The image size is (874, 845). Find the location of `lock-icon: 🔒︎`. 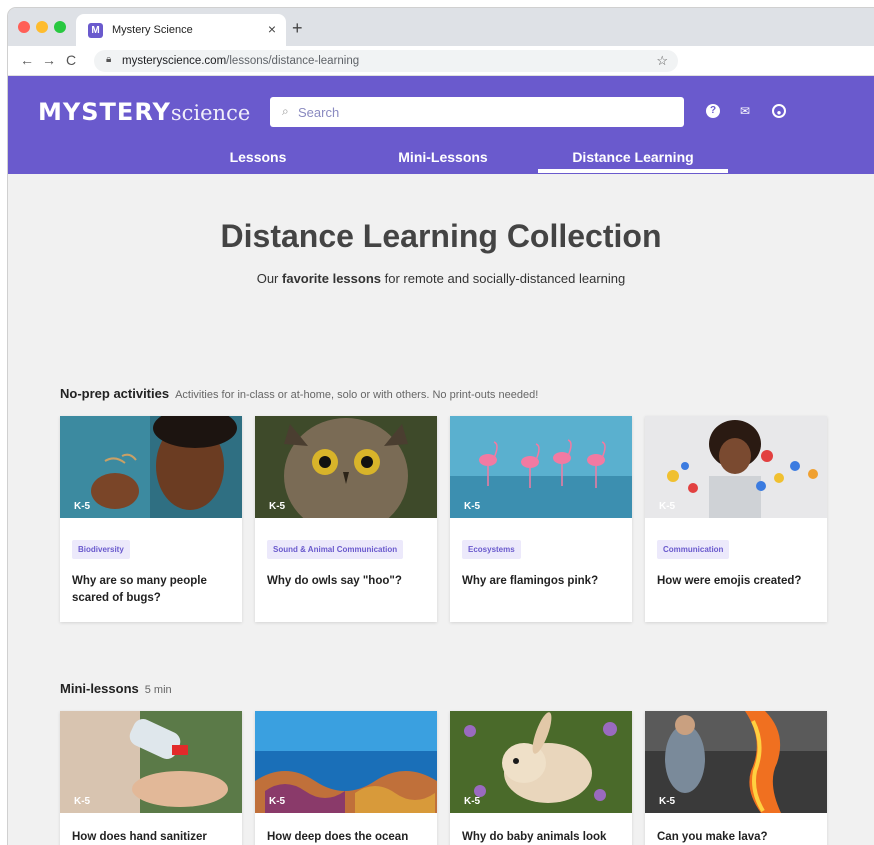

lock-icon: 🔒︎ is located at coordinates (109, 59).